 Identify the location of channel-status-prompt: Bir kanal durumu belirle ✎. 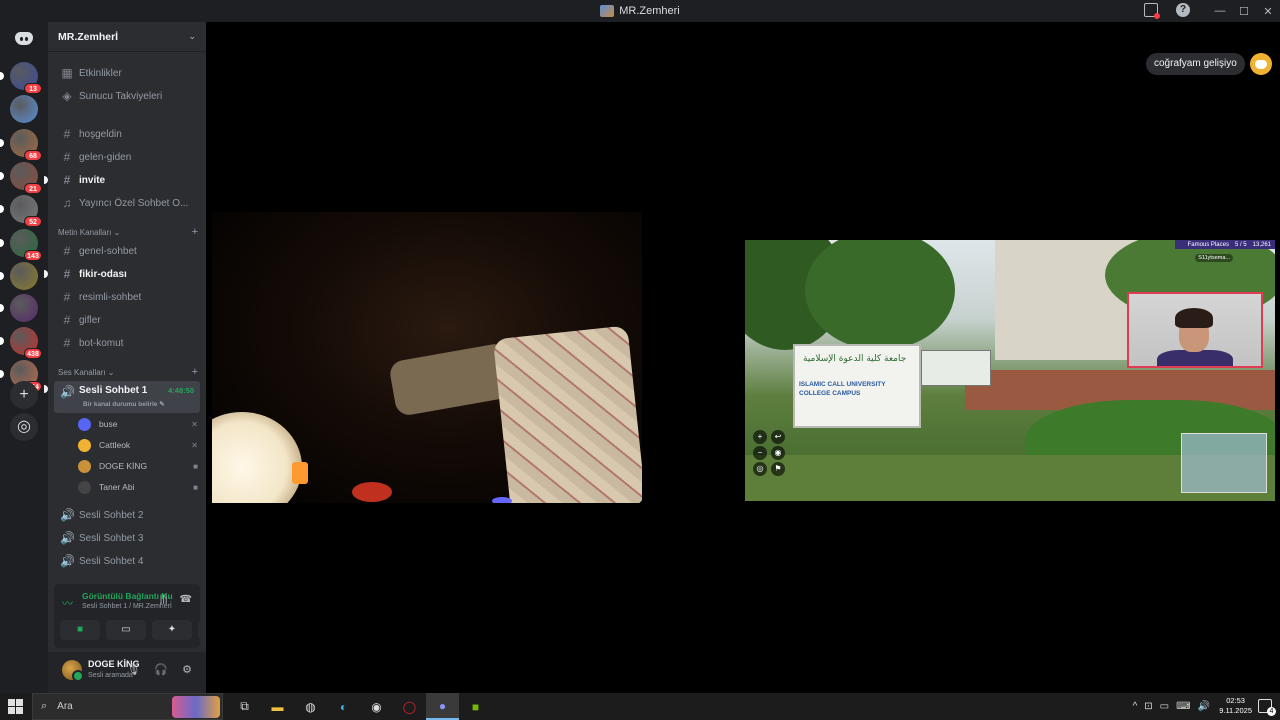
(124, 404).